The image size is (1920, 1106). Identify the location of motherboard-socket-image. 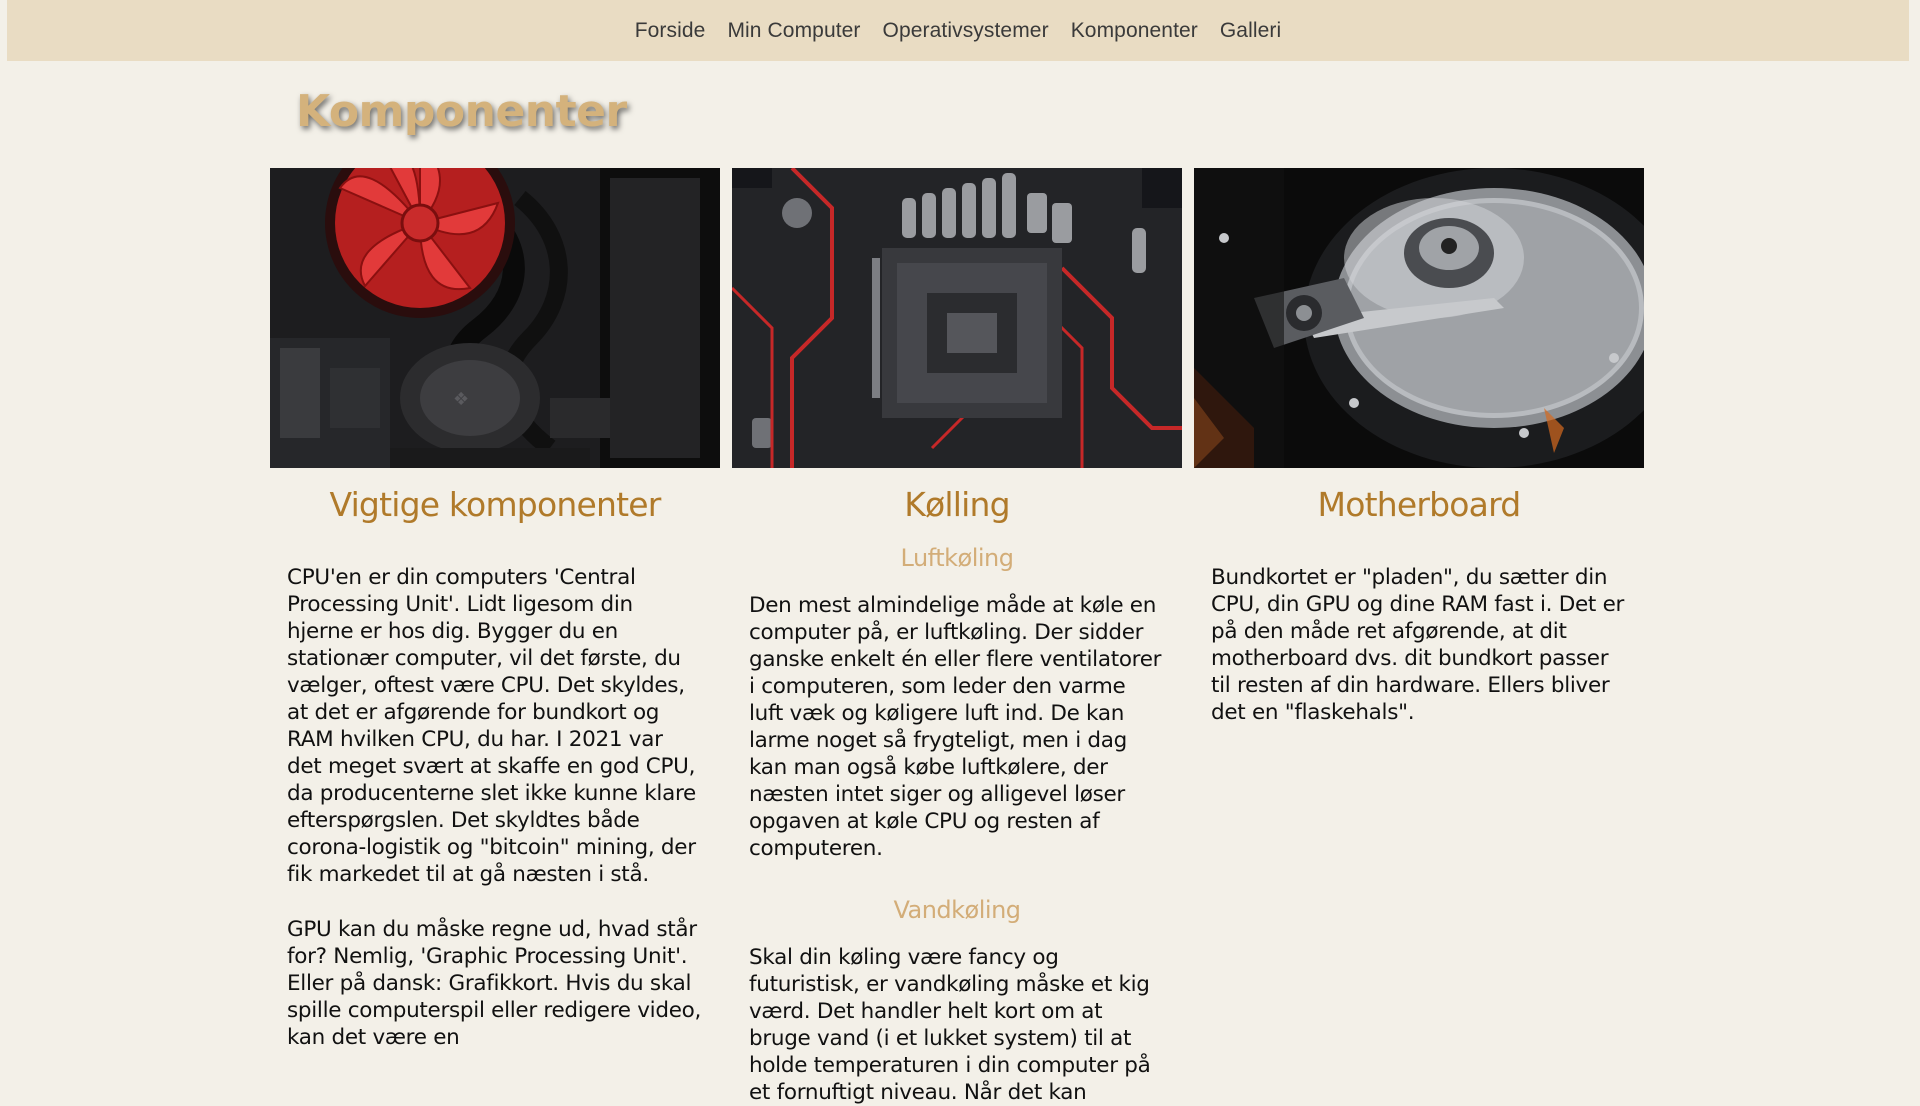
(957, 318).